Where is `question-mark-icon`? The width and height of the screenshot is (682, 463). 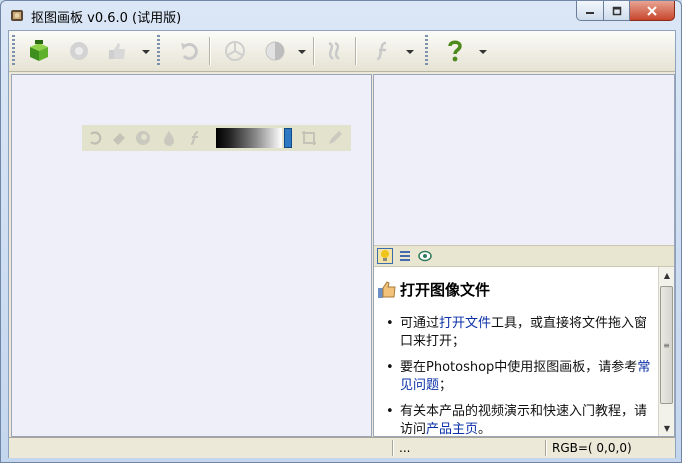
question-mark-icon is located at coordinates (455, 51).